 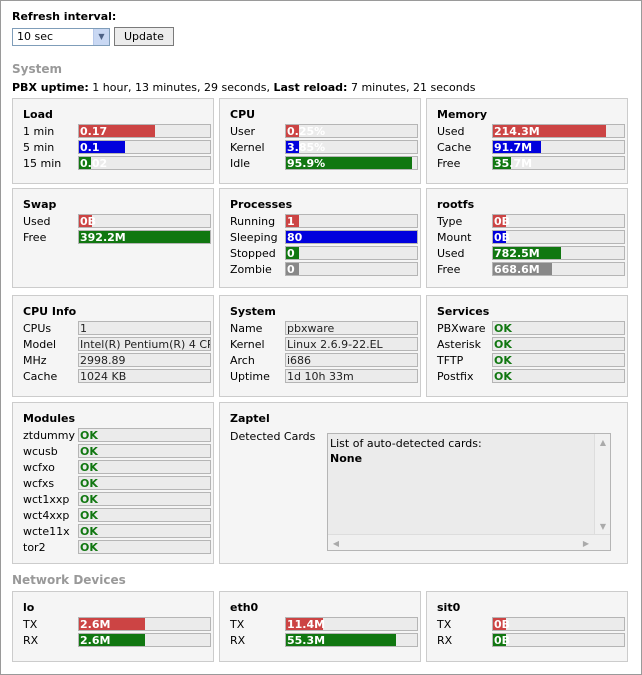 I want to click on sysinfo-row: Name pbxware, so click(x=324, y=328).